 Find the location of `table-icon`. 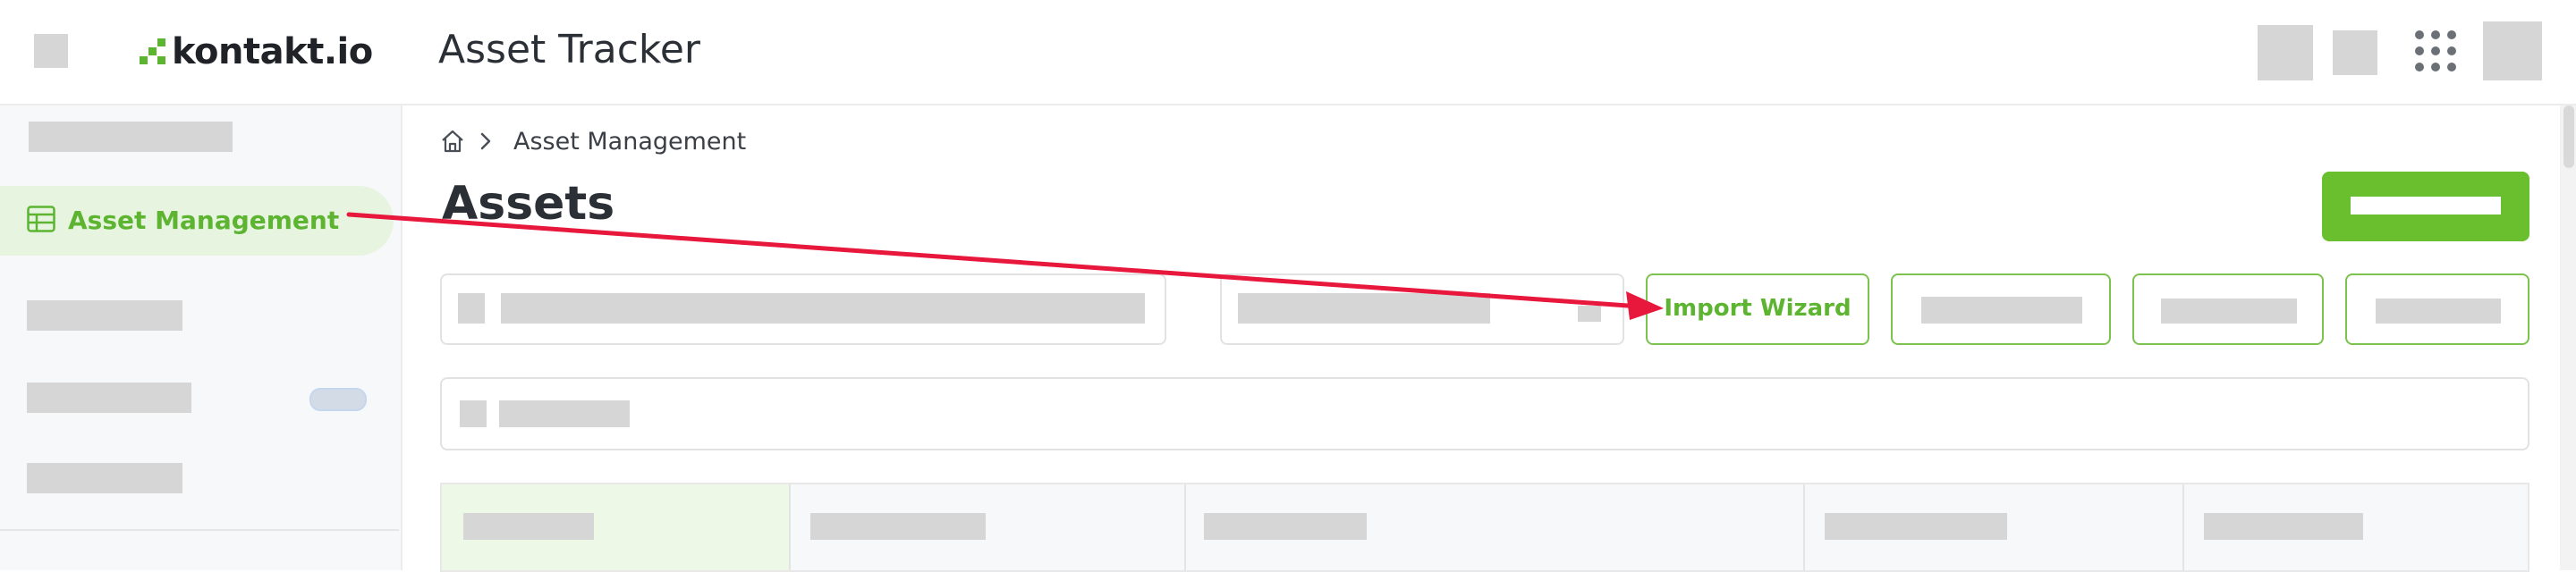

table-icon is located at coordinates (41, 219).